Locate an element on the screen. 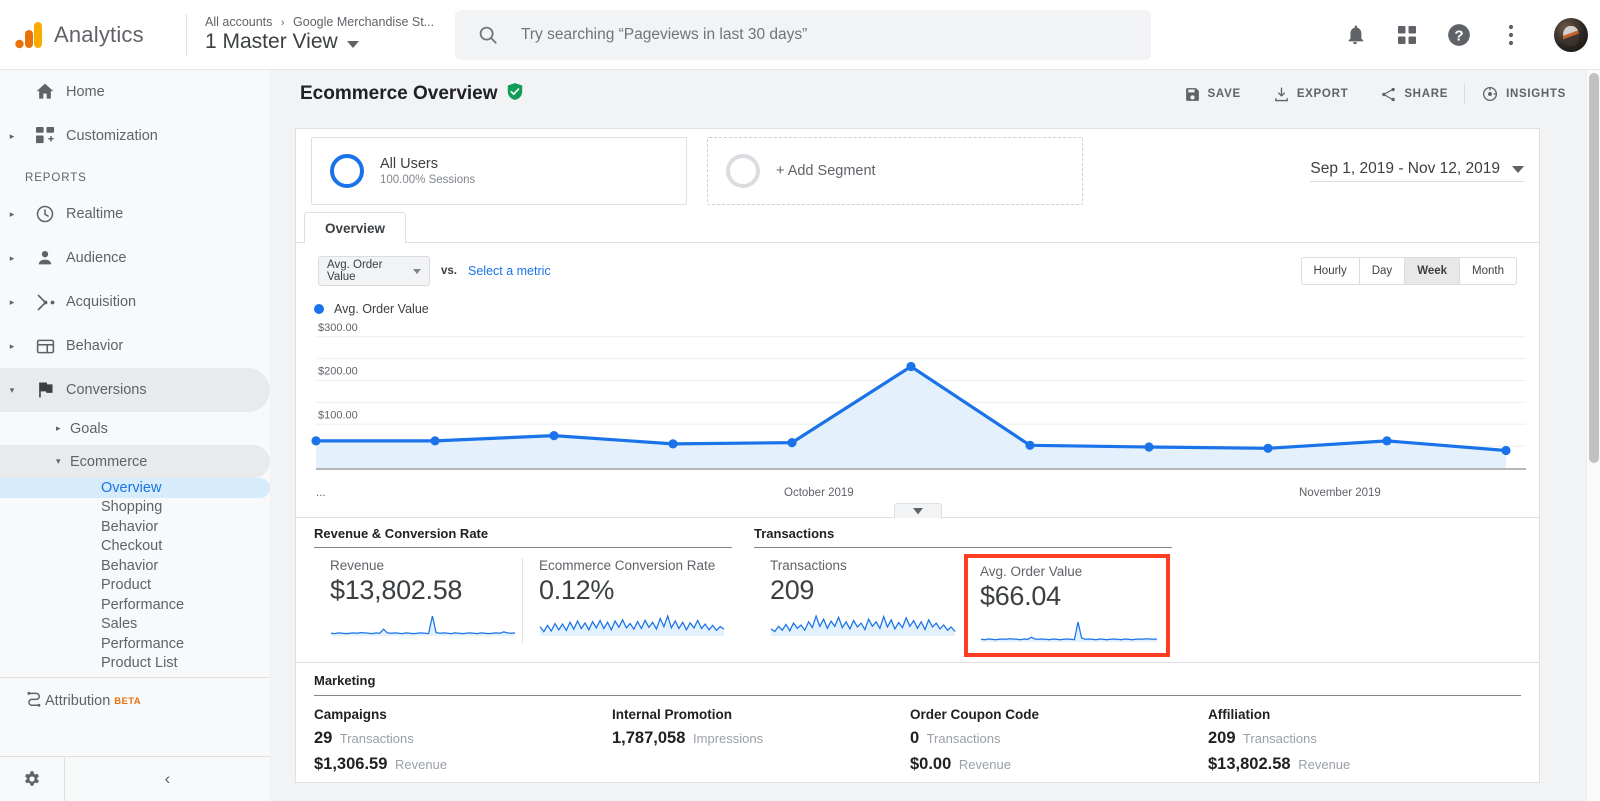 The image size is (1600, 801). chevron-right-icon: ▸ is located at coordinates (12, 257).